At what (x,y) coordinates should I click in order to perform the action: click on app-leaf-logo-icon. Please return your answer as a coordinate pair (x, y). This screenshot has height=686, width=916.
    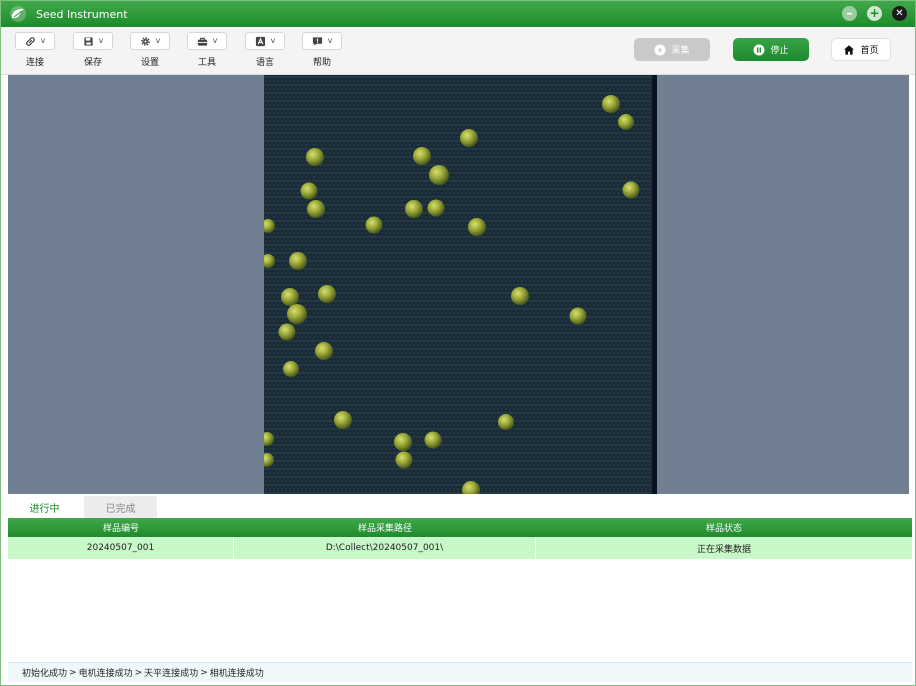
    Looking at the image, I should click on (18, 14).